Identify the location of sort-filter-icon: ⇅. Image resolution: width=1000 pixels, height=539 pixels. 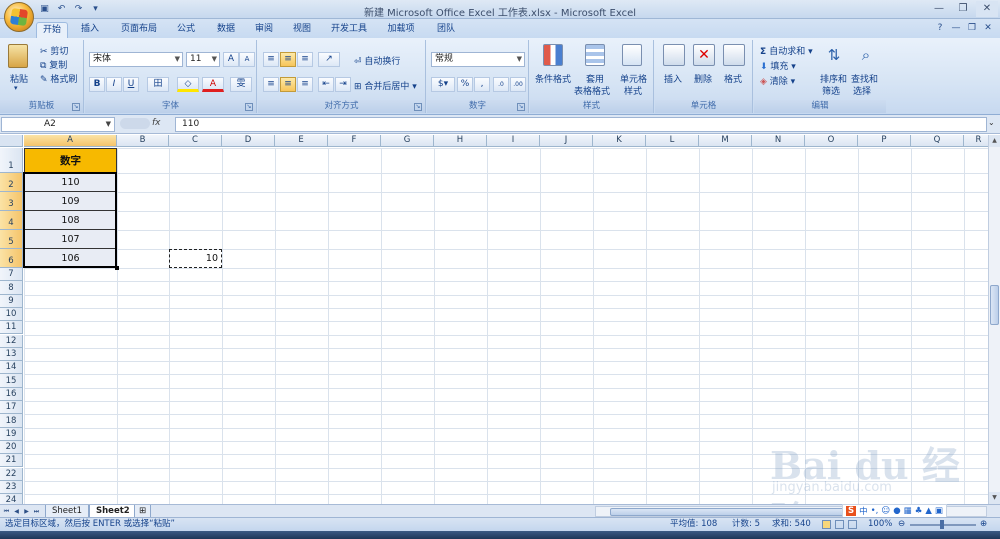
(834, 55).